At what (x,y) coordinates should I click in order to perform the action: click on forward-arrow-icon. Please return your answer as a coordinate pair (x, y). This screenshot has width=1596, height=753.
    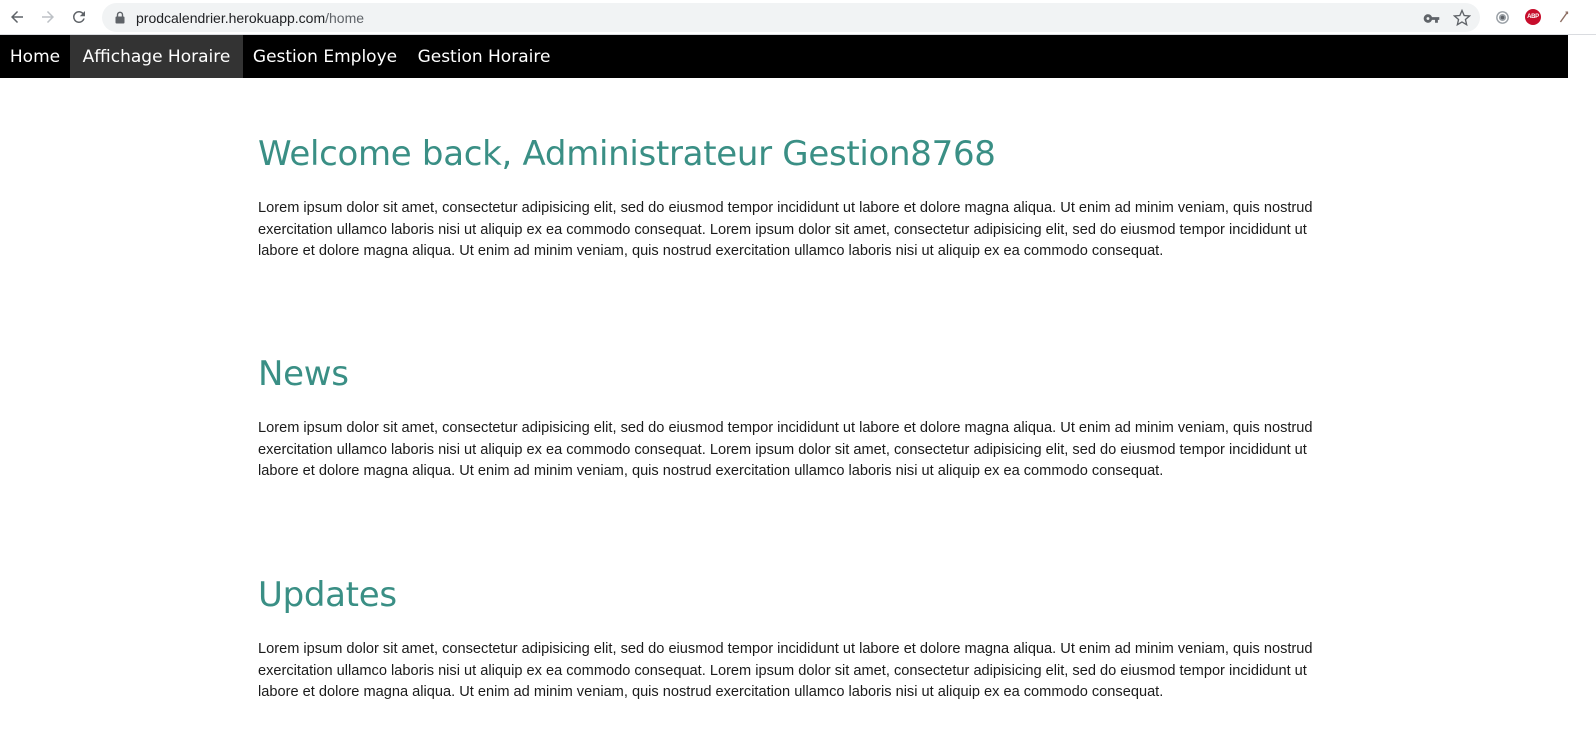
    Looking at the image, I should click on (48, 17).